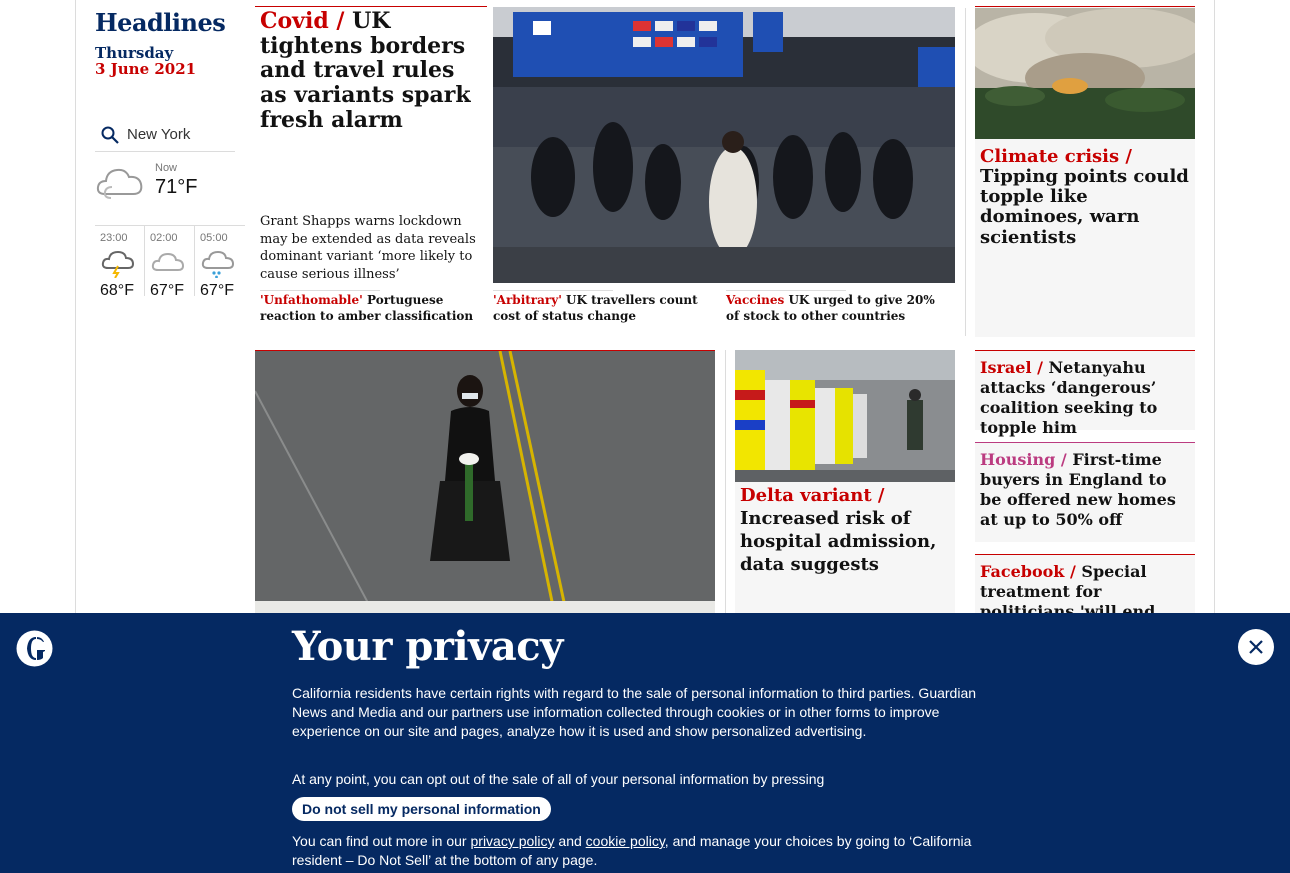 This screenshot has height=873, width=1290. What do you see at coordinates (110, 135) in the screenshot?
I see `search-icon` at bounding box center [110, 135].